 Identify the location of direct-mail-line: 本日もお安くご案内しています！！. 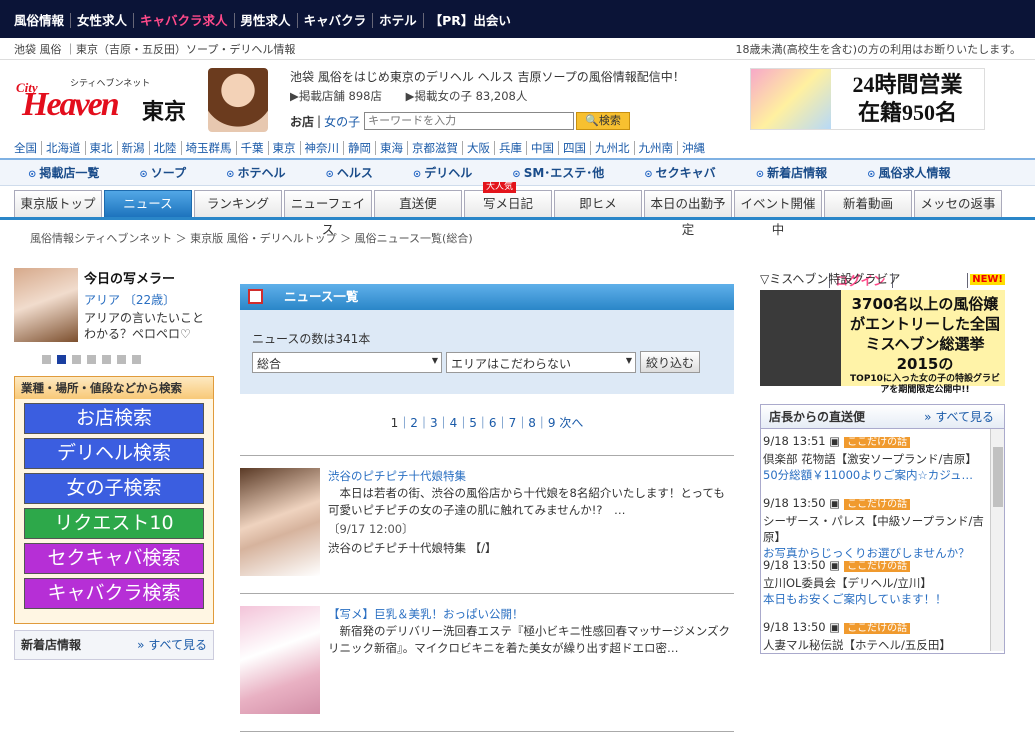
(873, 599).